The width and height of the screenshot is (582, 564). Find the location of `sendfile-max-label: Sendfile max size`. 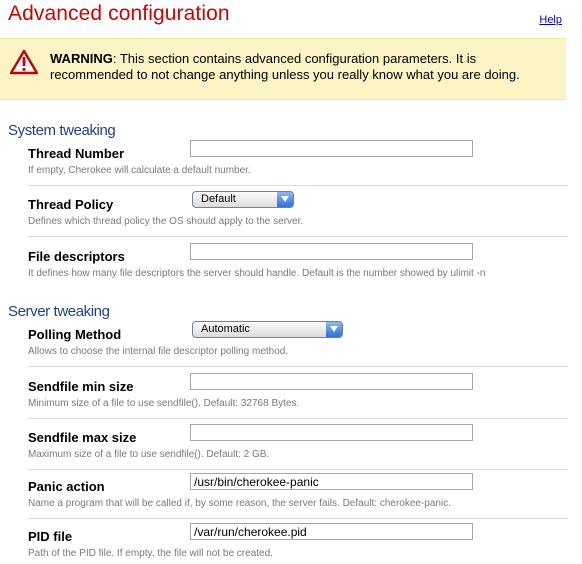

sendfile-max-label: Sendfile max size is located at coordinates (82, 437).